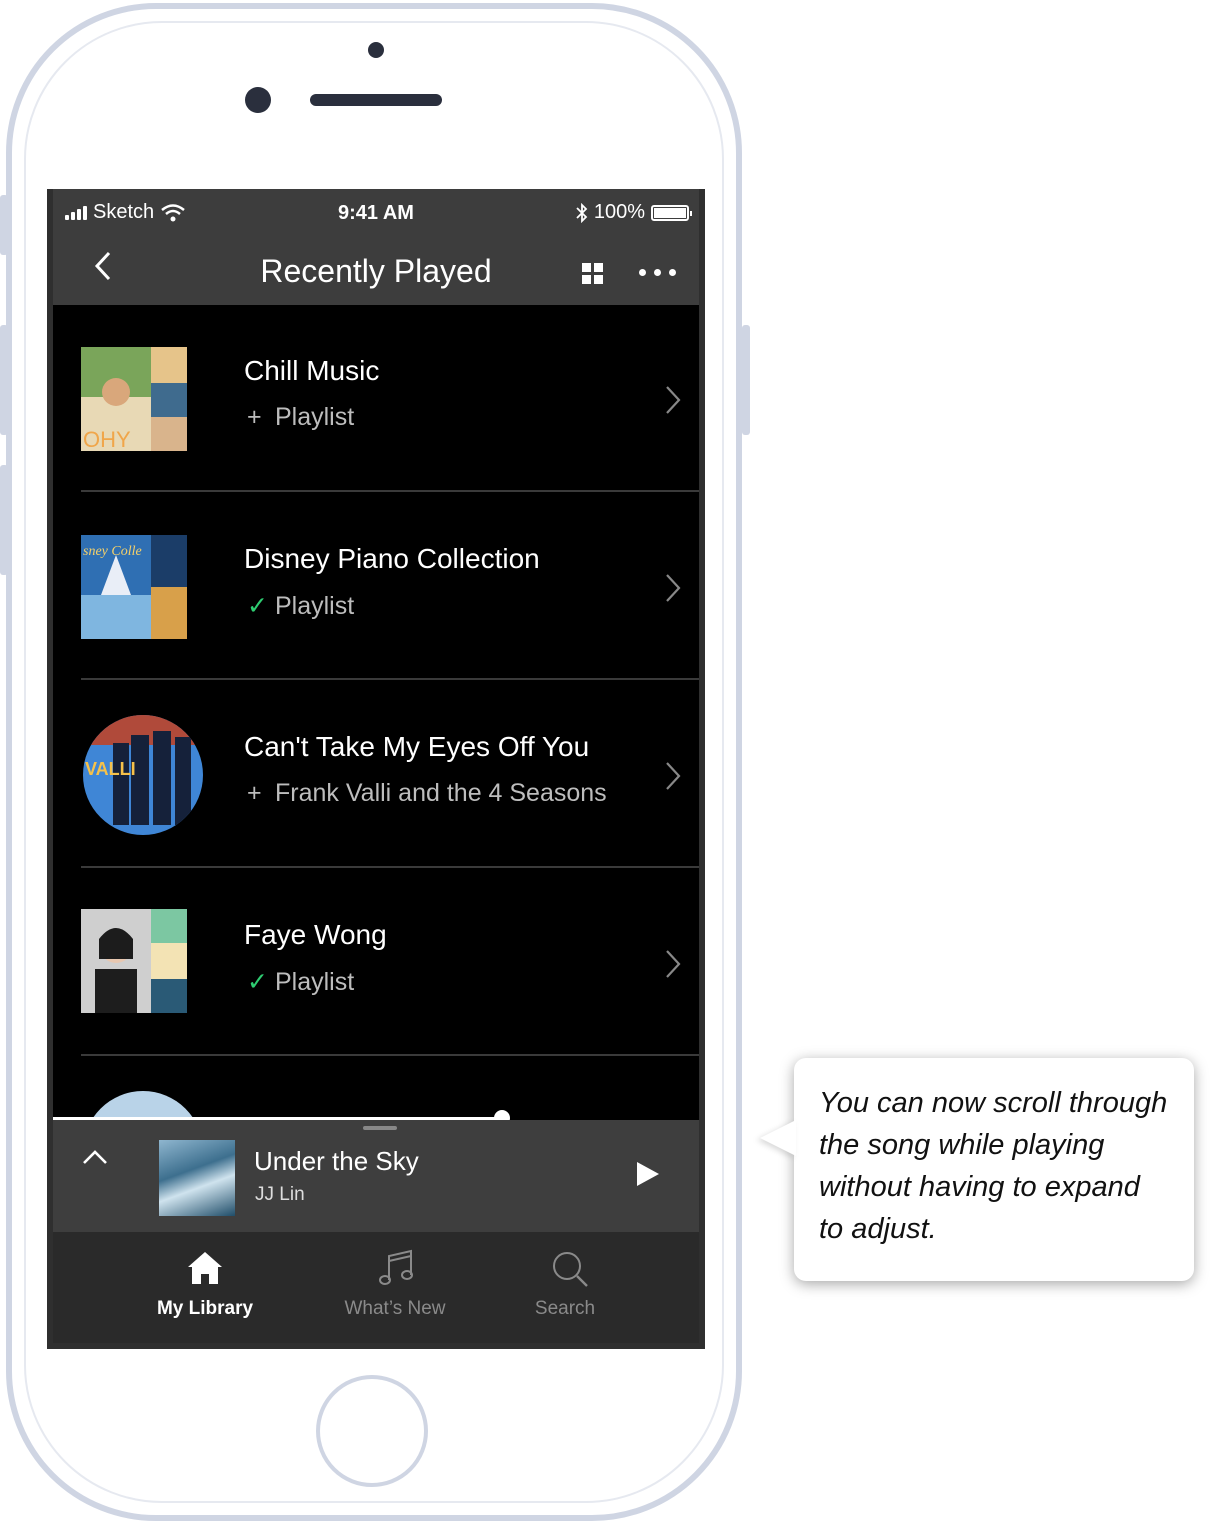  Describe the element at coordinates (336, 1161) in the screenshot. I see `now-playing-title: Under the Sky` at that location.